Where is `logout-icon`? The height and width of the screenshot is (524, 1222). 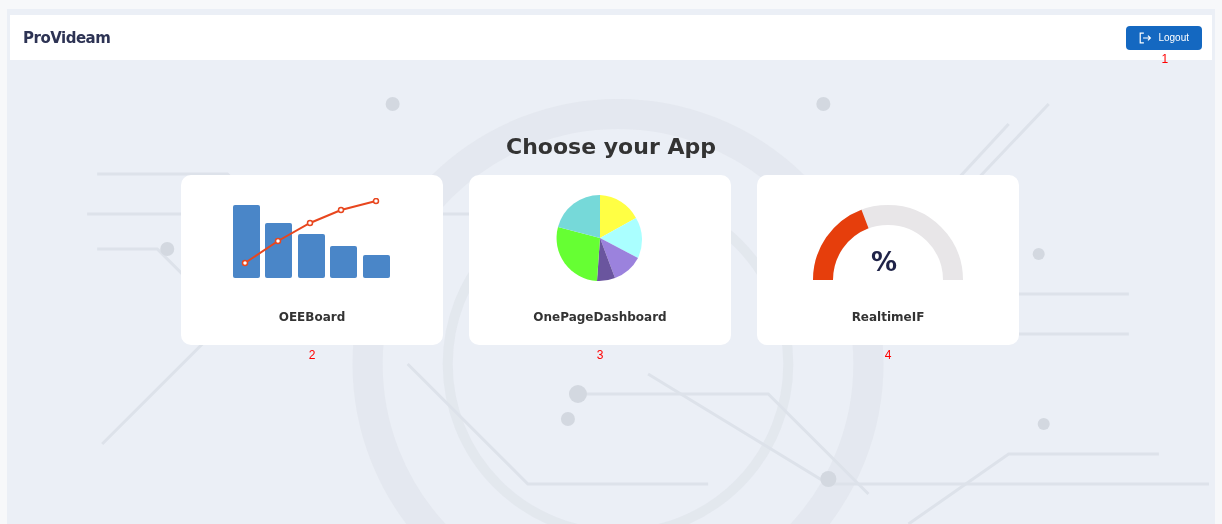 logout-icon is located at coordinates (1146, 37).